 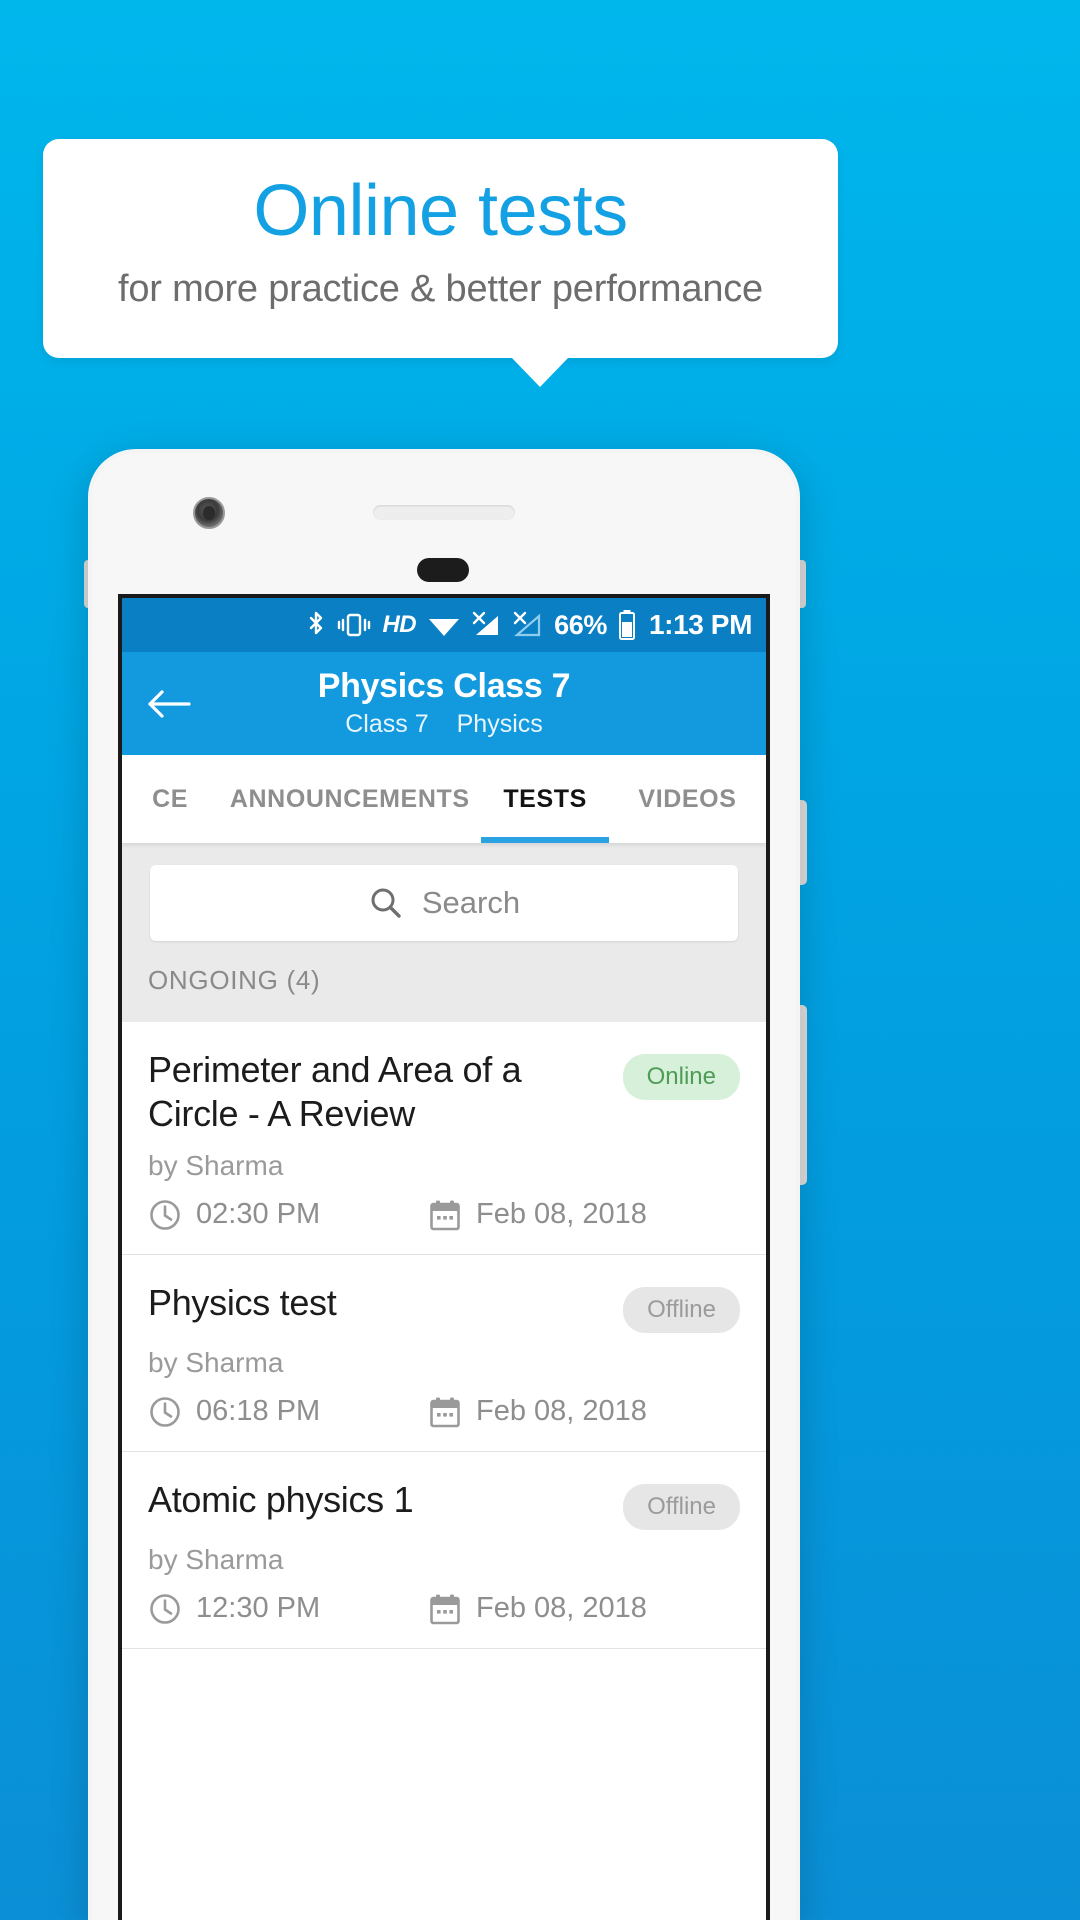 I want to click on promo-subtitle: for more practice & better performance, so click(x=440, y=288).